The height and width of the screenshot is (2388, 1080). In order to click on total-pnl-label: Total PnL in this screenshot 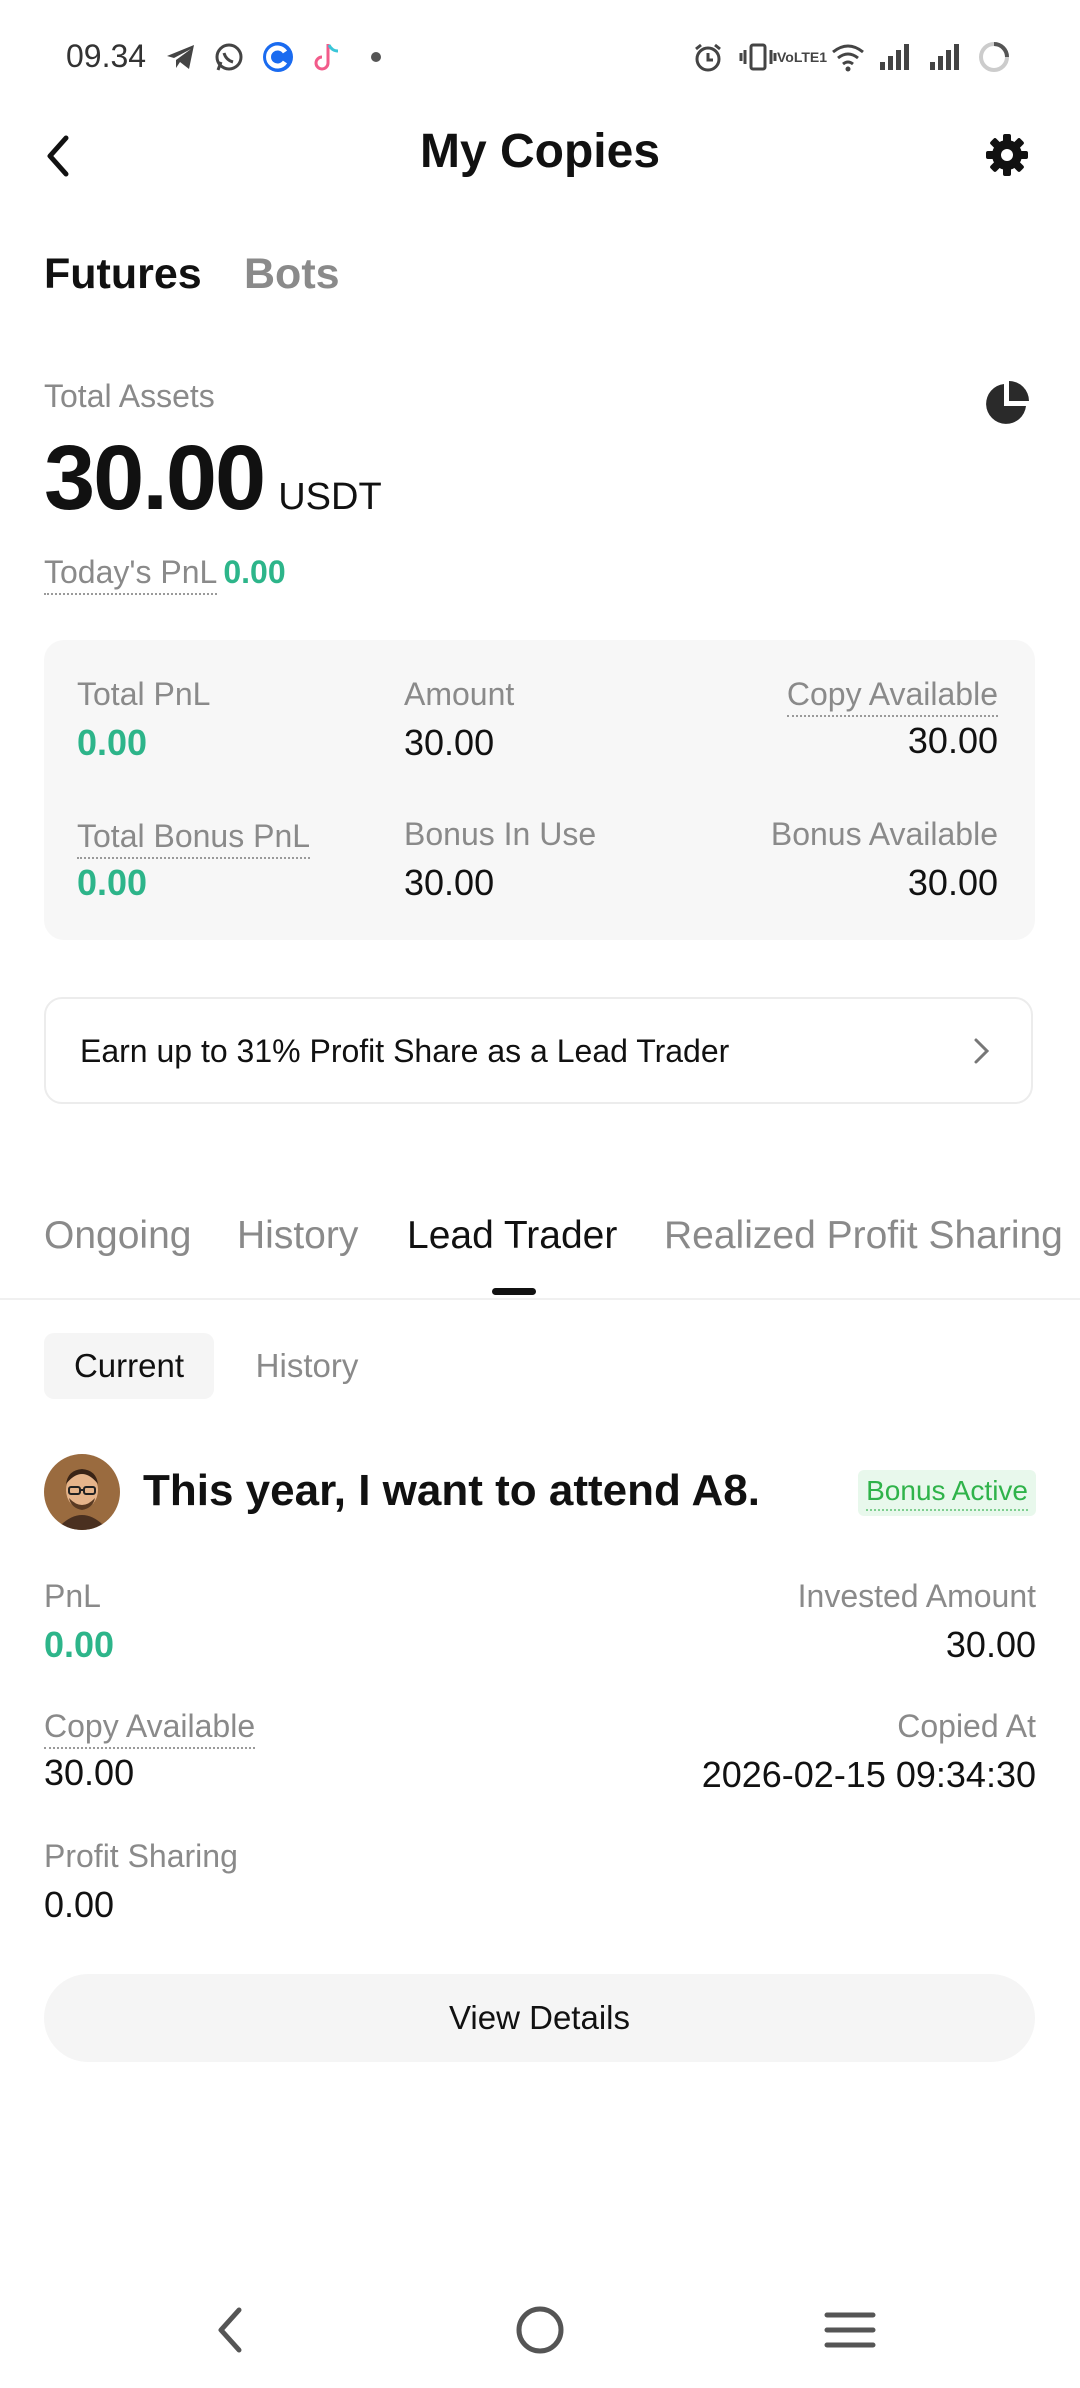, I will do `click(144, 694)`.